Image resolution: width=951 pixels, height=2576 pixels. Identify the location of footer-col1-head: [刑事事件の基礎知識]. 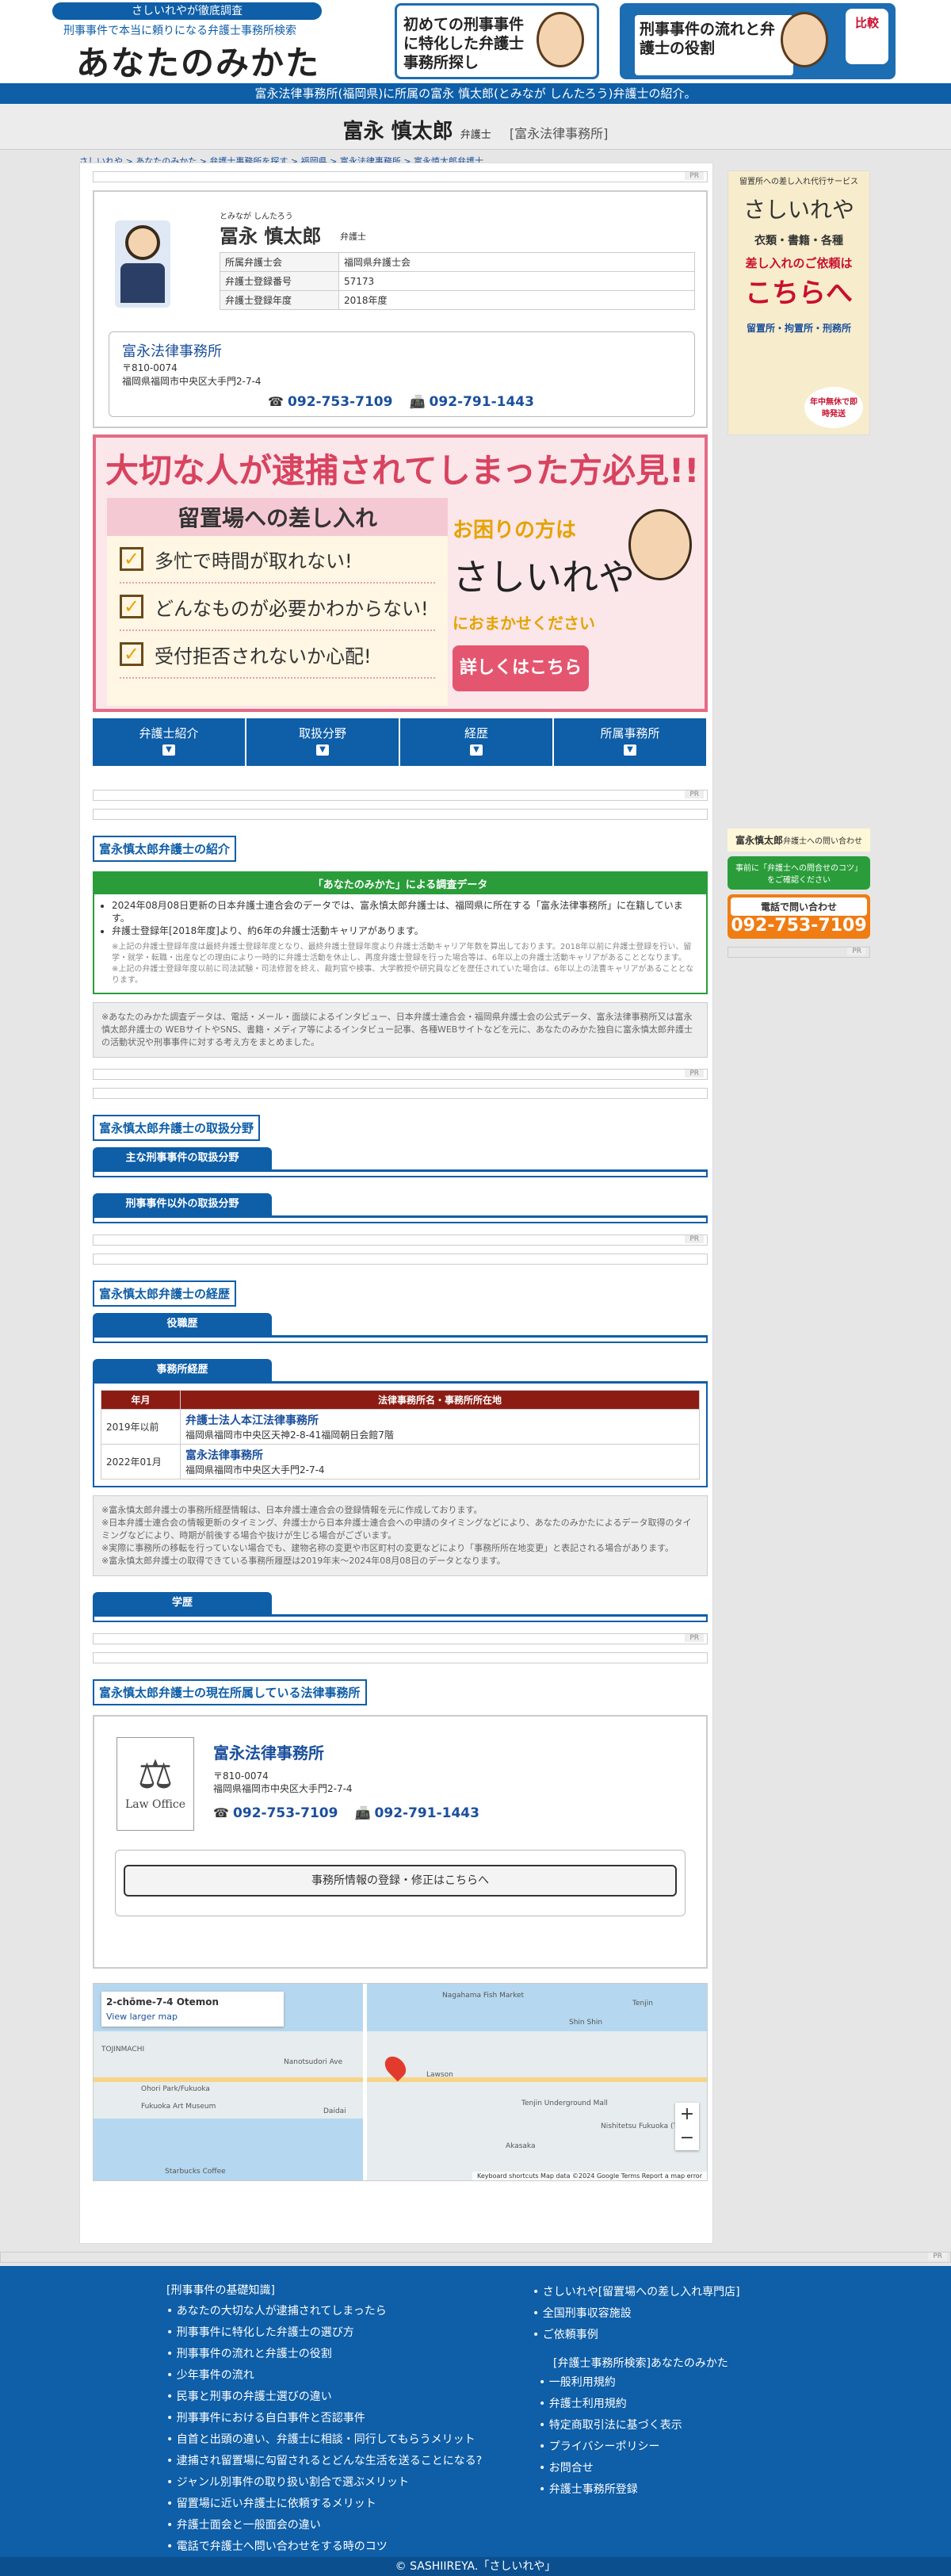
(220, 2290).